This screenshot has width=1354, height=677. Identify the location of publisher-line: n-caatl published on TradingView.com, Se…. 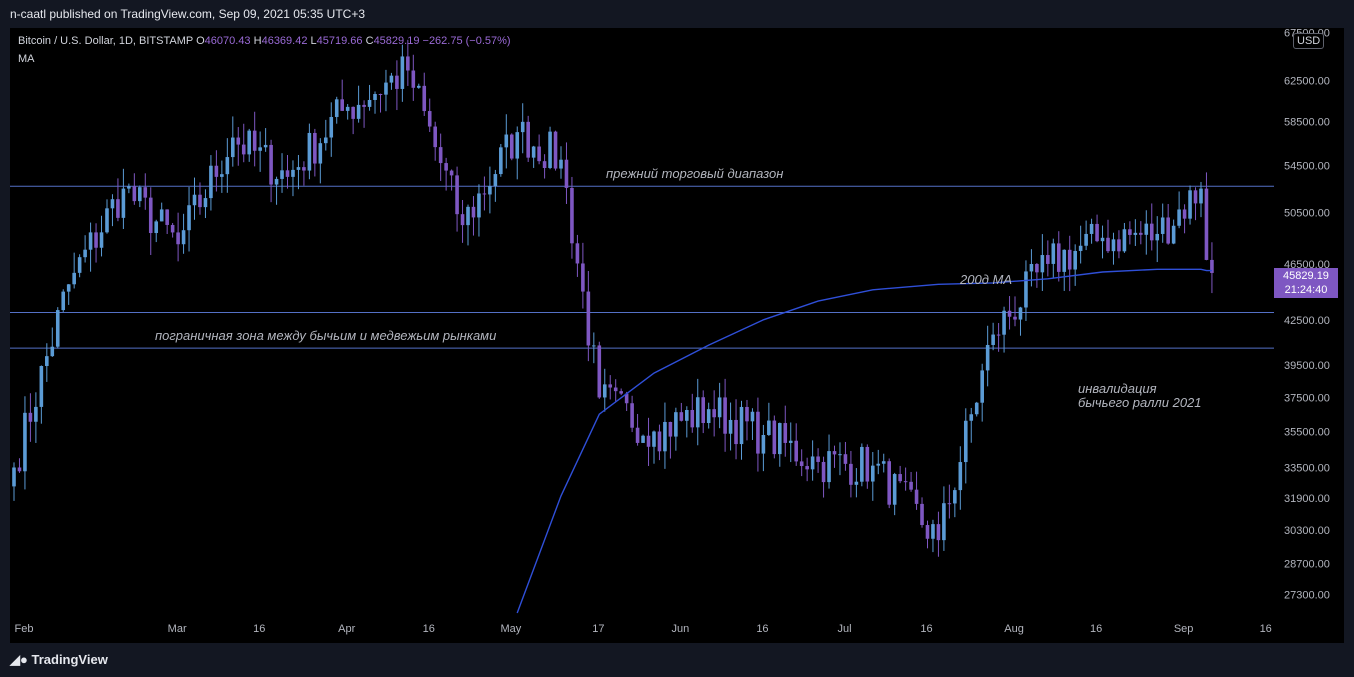
(188, 14).